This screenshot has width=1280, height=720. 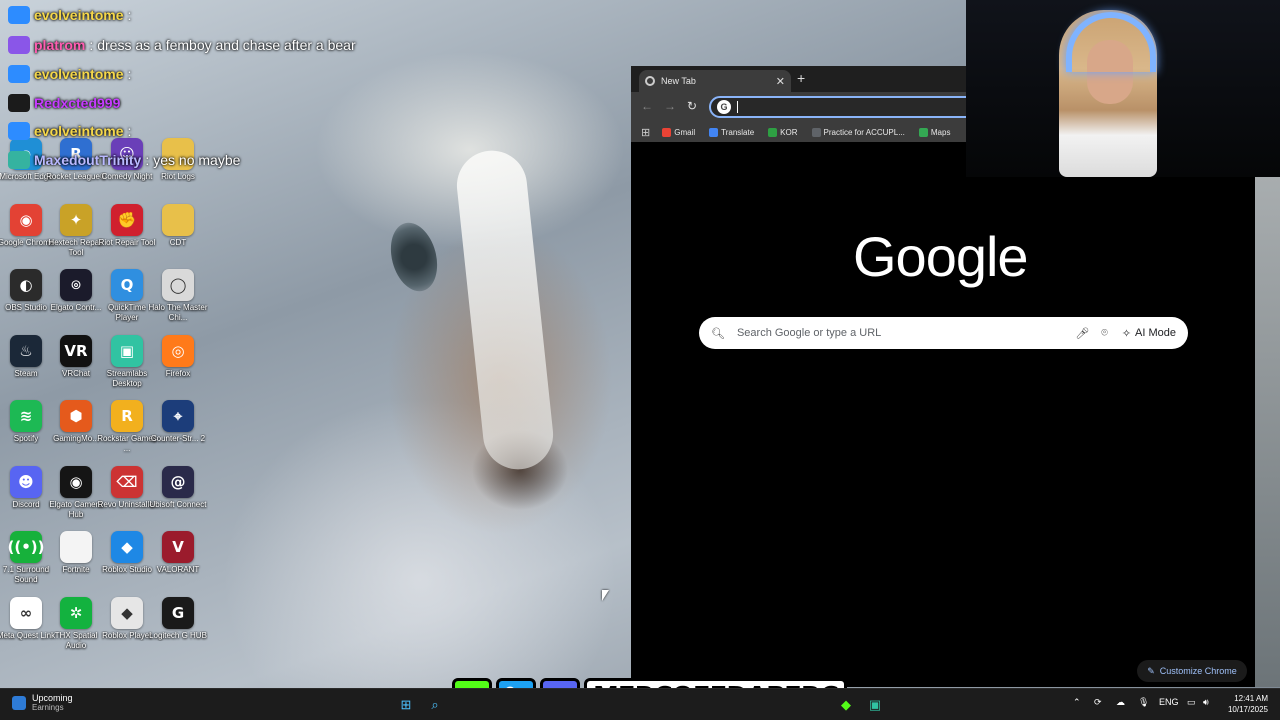 I want to click on chat-username: MaxedoutTrinity, so click(x=88, y=160).